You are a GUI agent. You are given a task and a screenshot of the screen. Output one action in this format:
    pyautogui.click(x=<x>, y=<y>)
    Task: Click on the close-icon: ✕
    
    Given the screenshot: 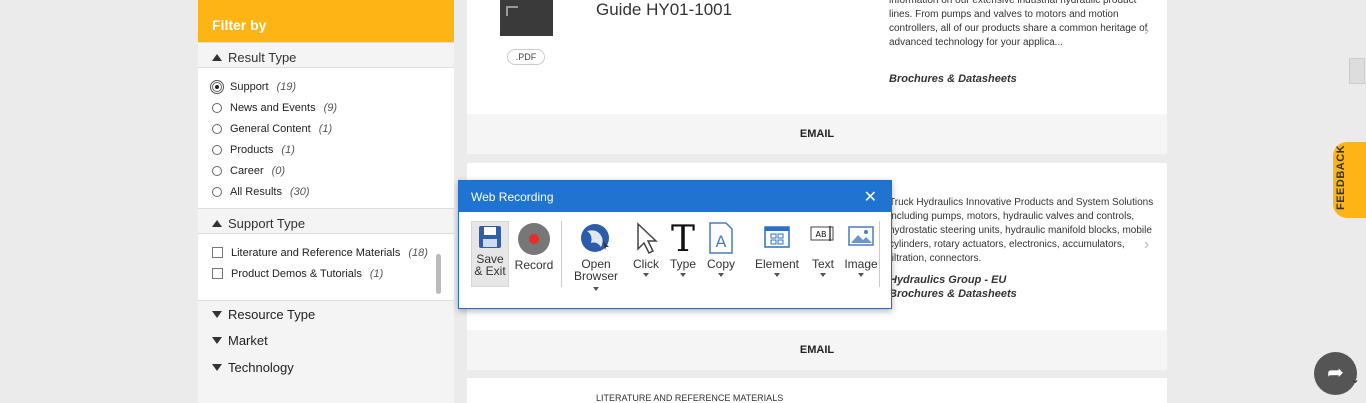 What is the action you would take?
    pyautogui.click(x=870, y=197)
    